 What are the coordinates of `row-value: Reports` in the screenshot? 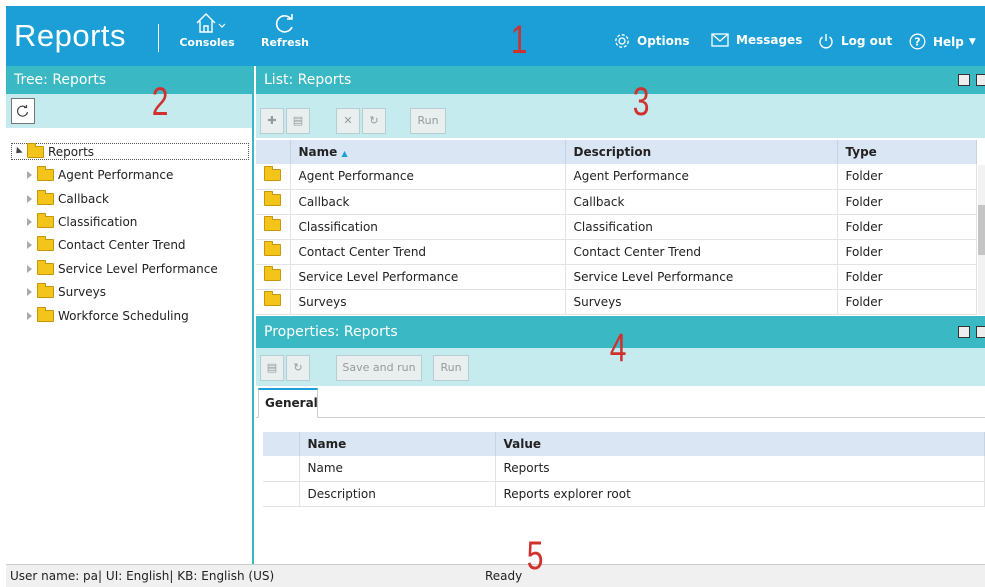 It's located at (740, 469).